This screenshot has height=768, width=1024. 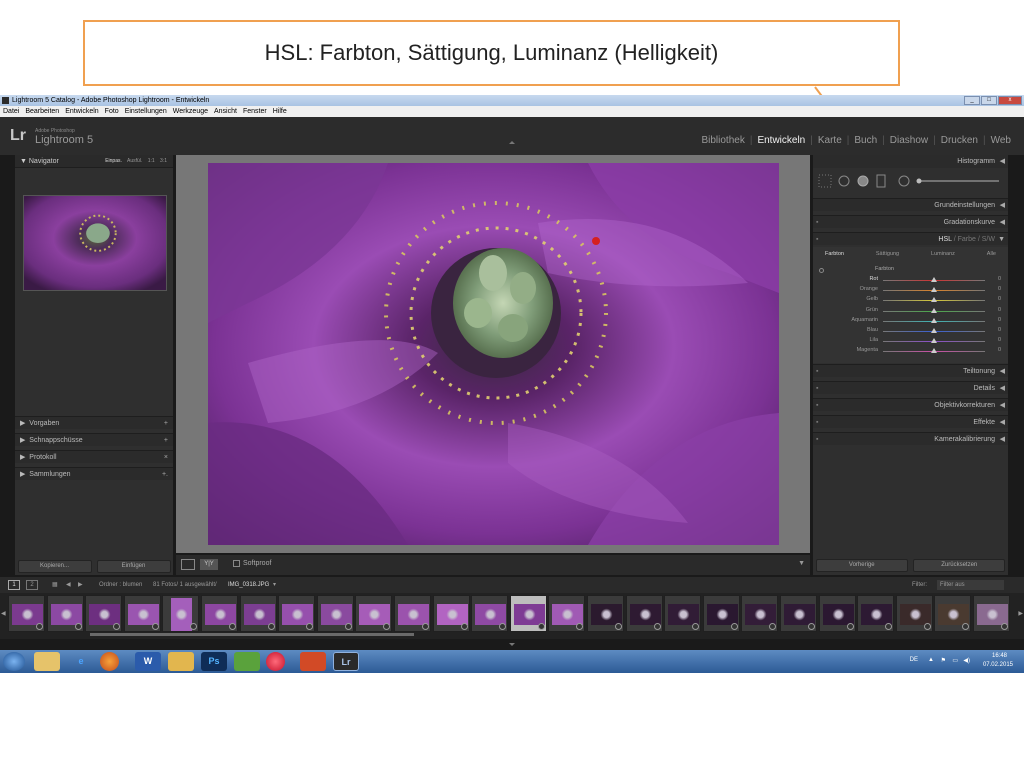 What do you see at coordinates (834, 256) in the screenshot?
I see `hsl-subtab-farbton: Farbton` at bounding box center [834, 256].